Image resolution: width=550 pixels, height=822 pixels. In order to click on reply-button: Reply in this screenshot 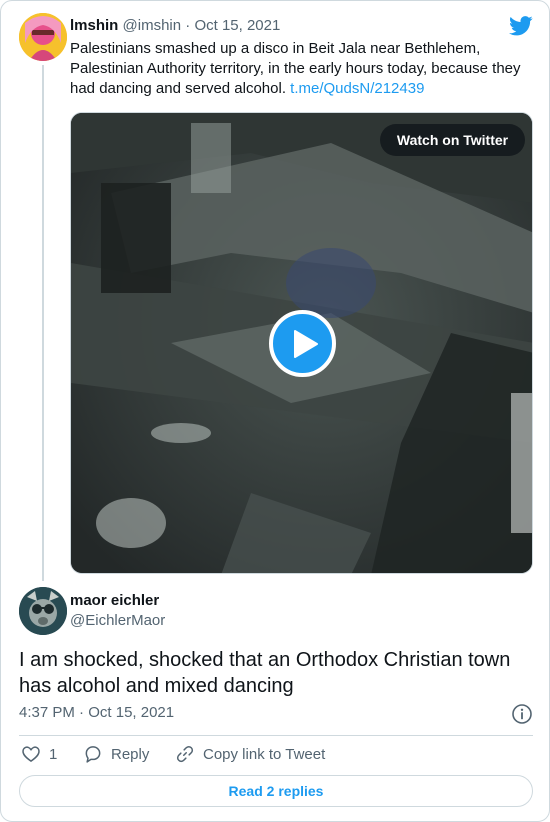, I will do `click(116, 754)`.